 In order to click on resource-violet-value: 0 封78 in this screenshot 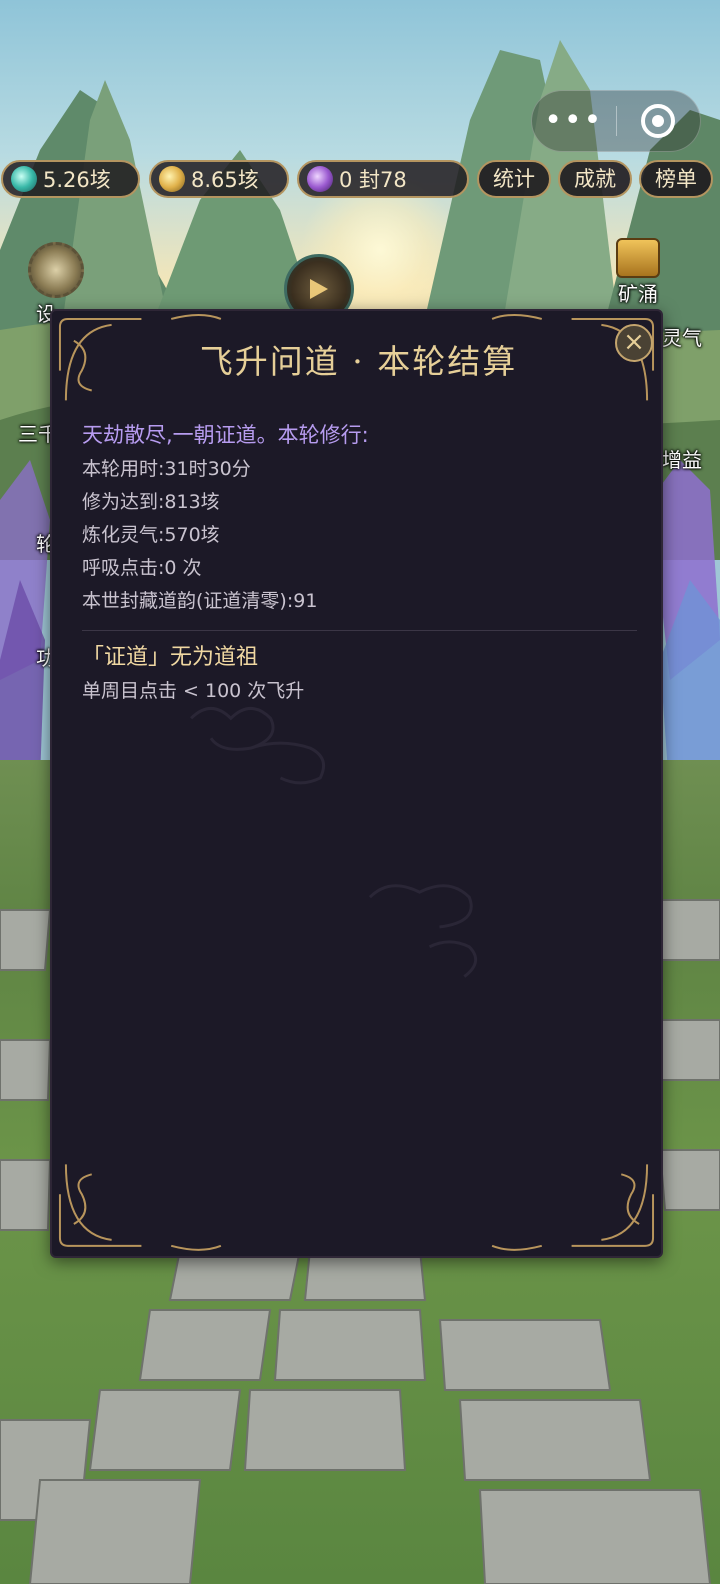, I will do `click(373, 180)`.